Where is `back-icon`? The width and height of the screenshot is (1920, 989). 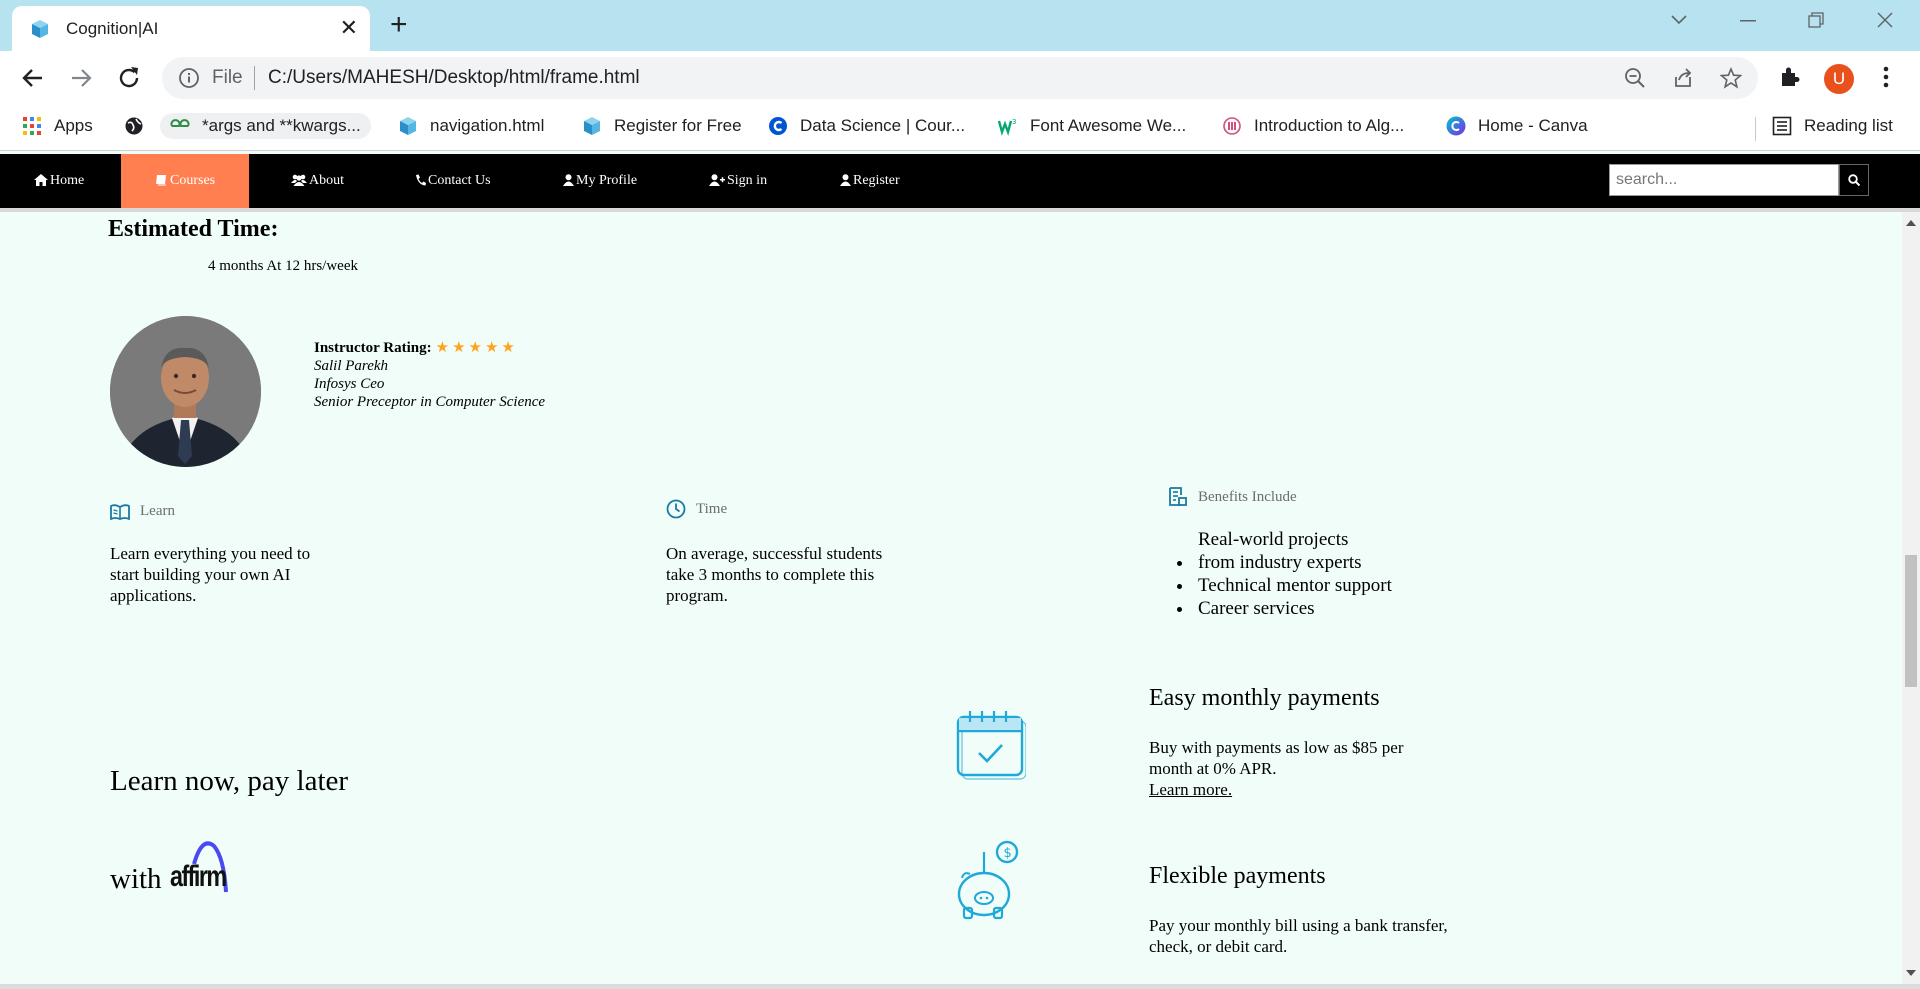
back-icon is located at coordinates (33, 78).